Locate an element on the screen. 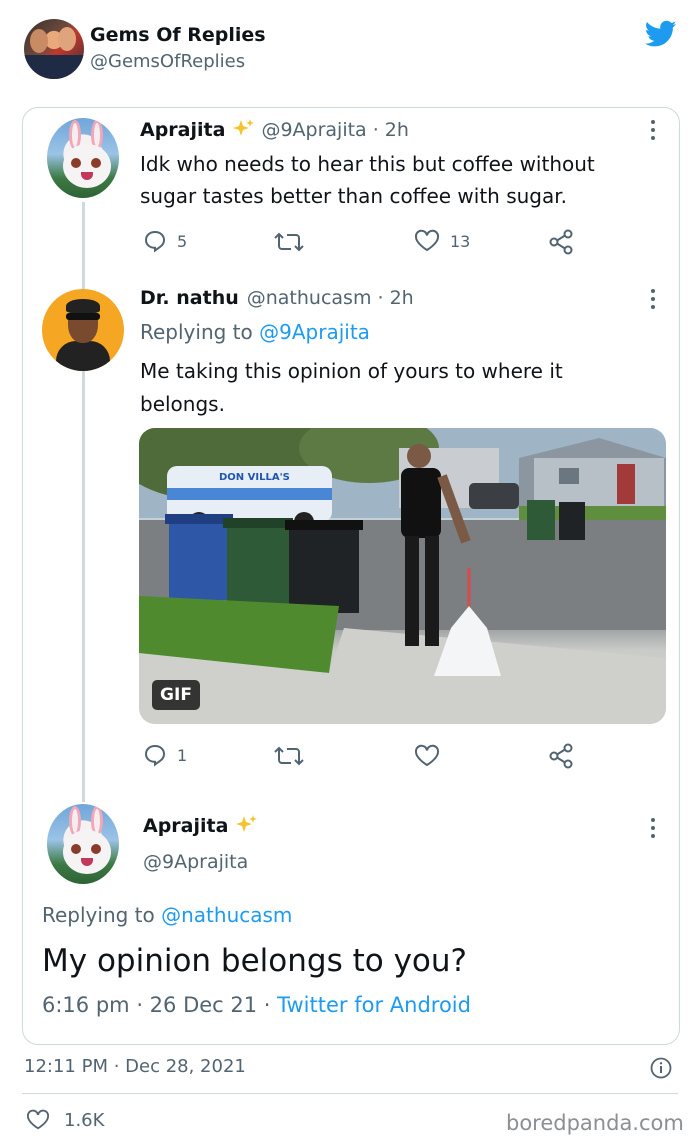 This screenshot has height=1147, width=700. tweet2-reply-button: 1 is located at coordinates (165, 755).